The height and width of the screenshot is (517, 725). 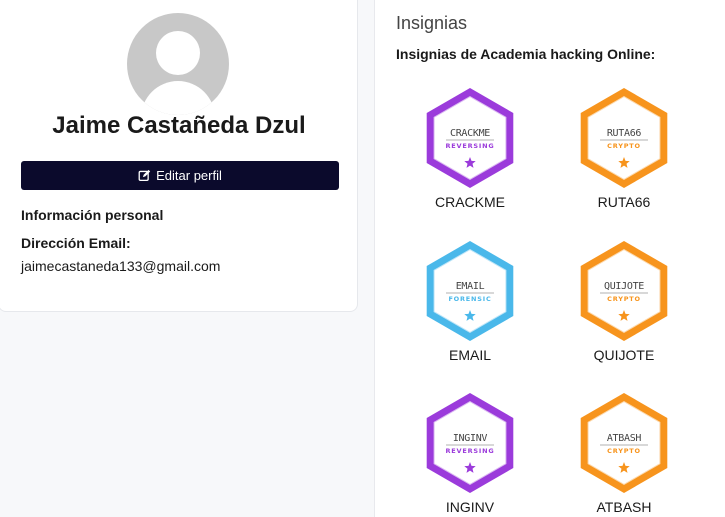 I want to click on edit-icon, so click(x=144, y=175).